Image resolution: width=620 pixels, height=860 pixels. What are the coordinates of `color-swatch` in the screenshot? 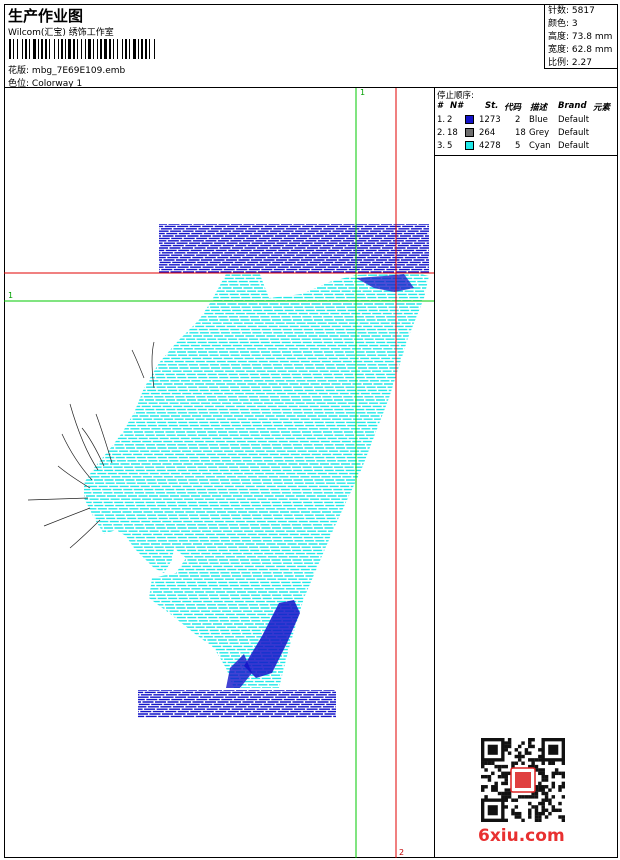 It's located at (469, 119).